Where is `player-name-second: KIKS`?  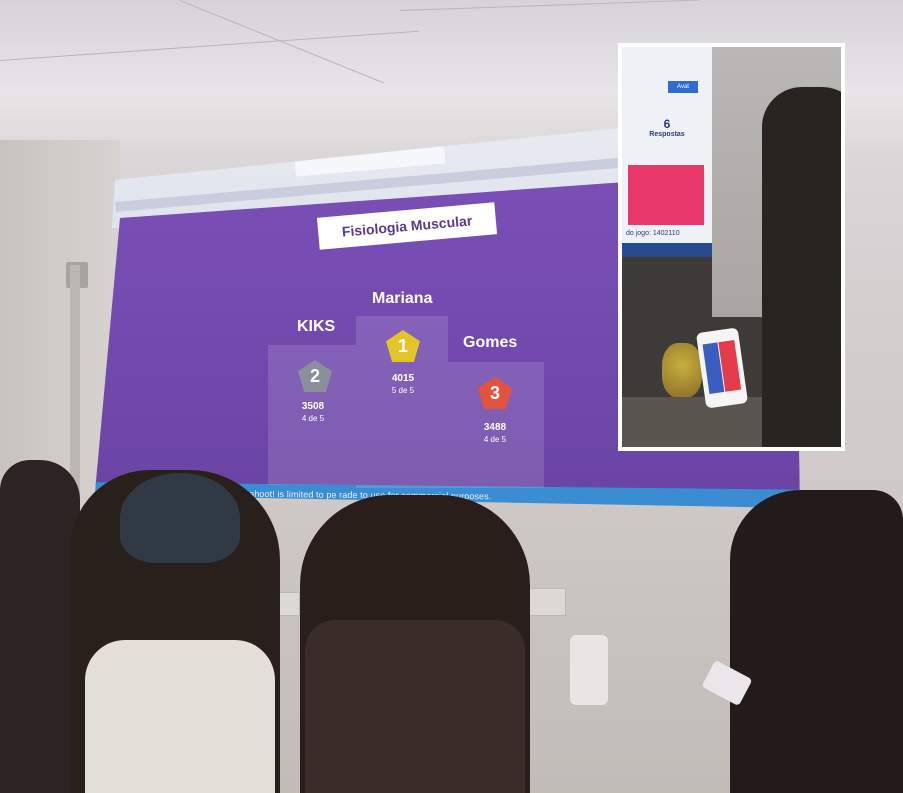
player-name-second: KIKS is located at coordinates (316, 326).